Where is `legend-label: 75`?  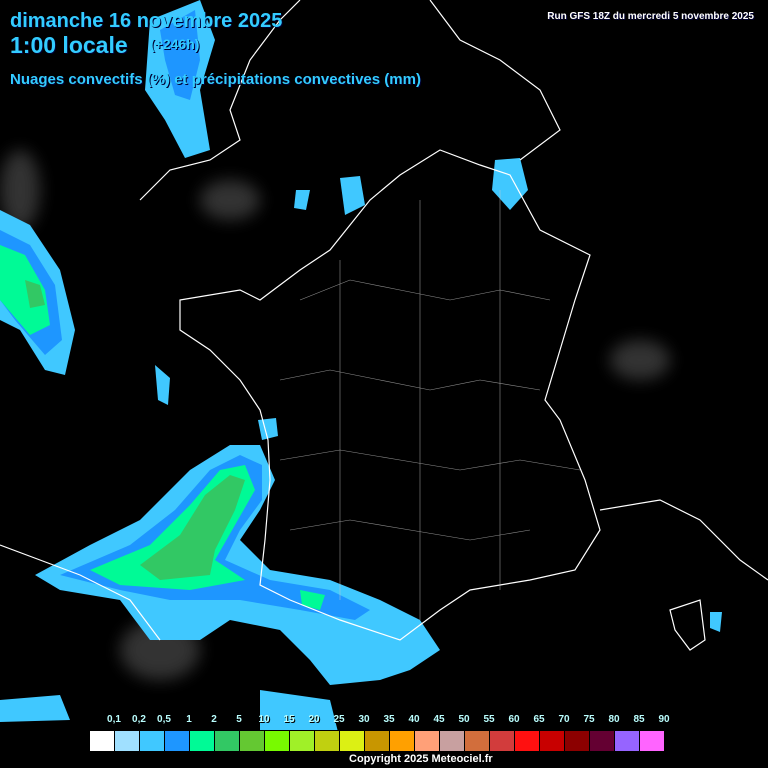 legend-label: 75 is located at coordinates (589, 719).